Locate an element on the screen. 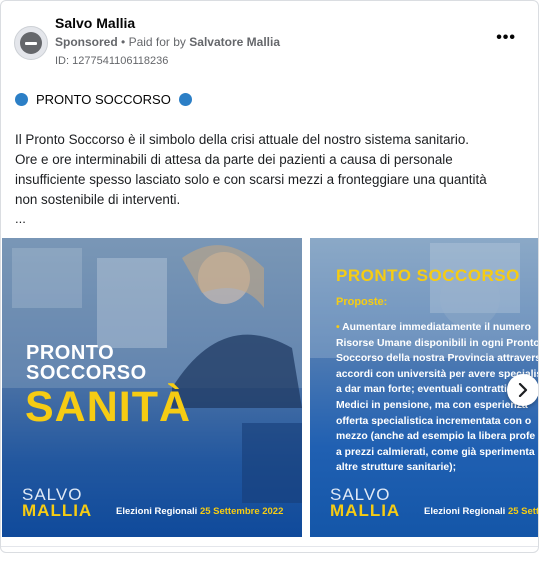  slide1-big-title: SANITÀ is located at coordinates (108, 407).